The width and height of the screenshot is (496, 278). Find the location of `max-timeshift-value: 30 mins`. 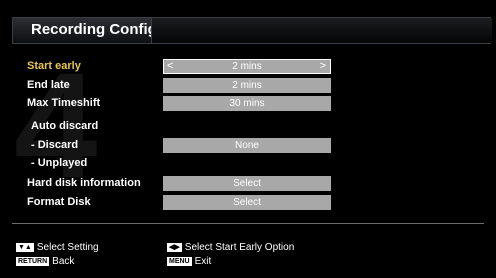

max-timeshift-value: 30 mins is located at coordinates (247, 103).